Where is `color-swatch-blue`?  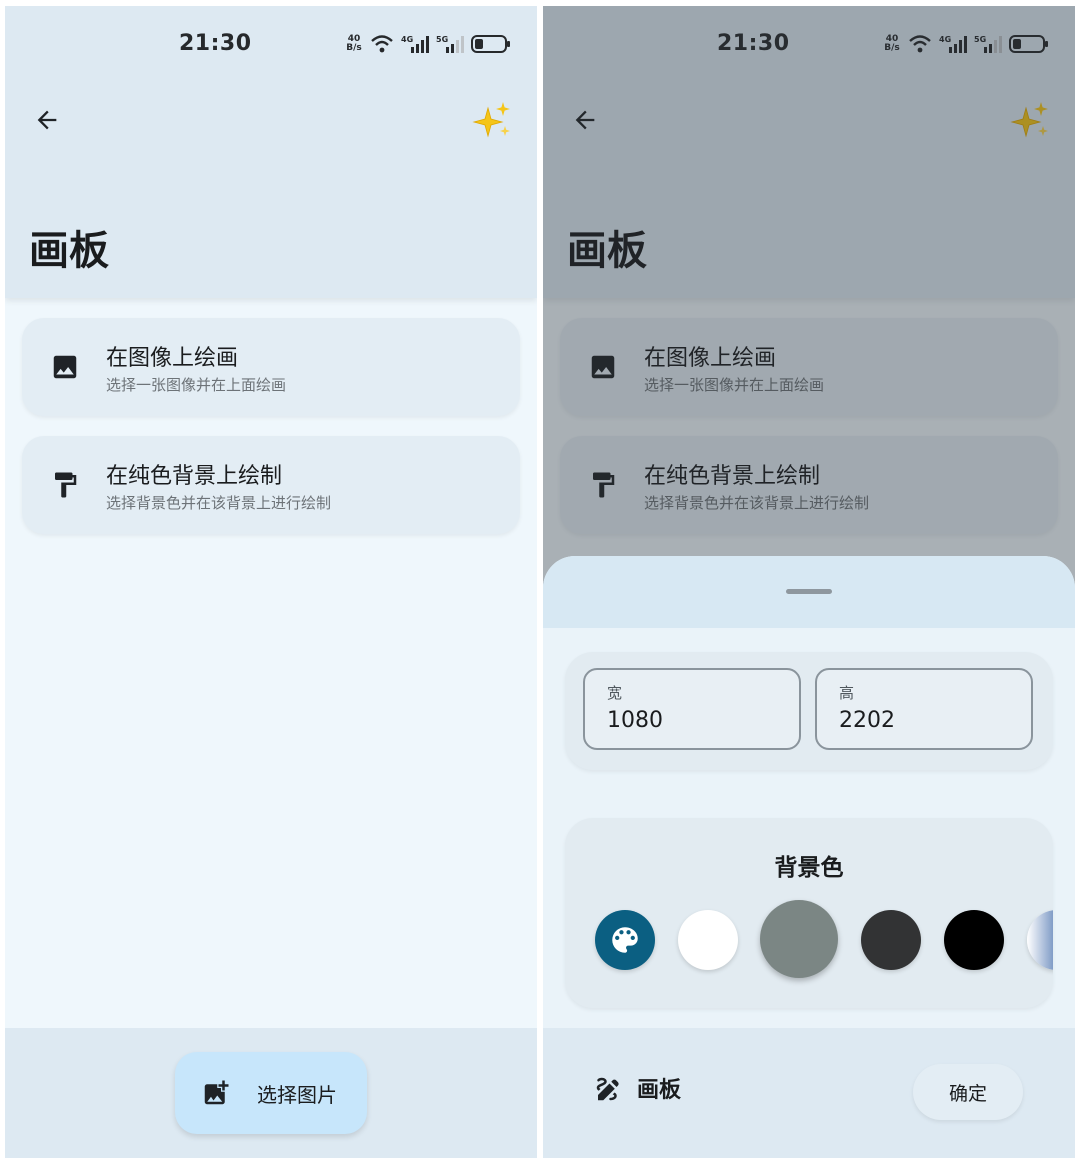 color-swatch-blue is located at coordinates (1040, 940).